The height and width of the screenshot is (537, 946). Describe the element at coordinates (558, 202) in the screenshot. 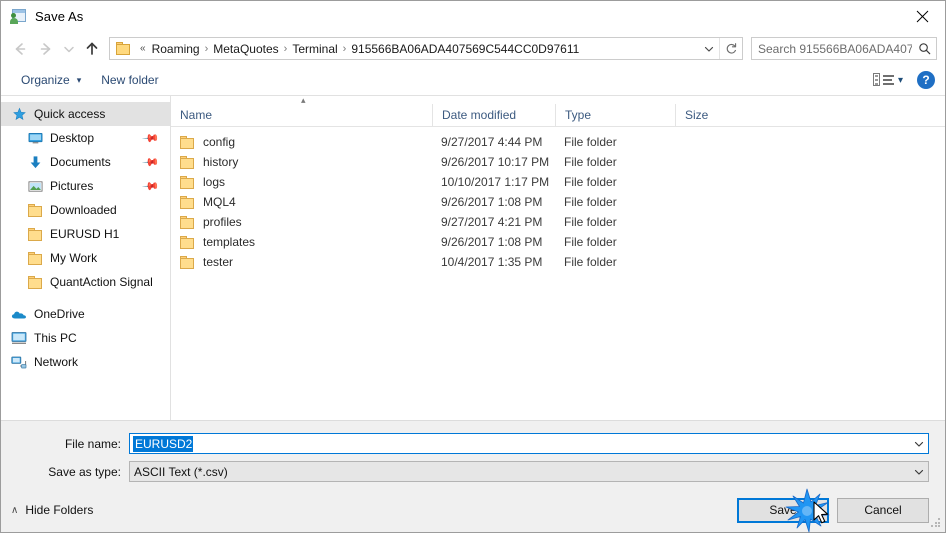

I see `table-row: MQL4 9/26/2017 1:08 PM File folder` at that location.